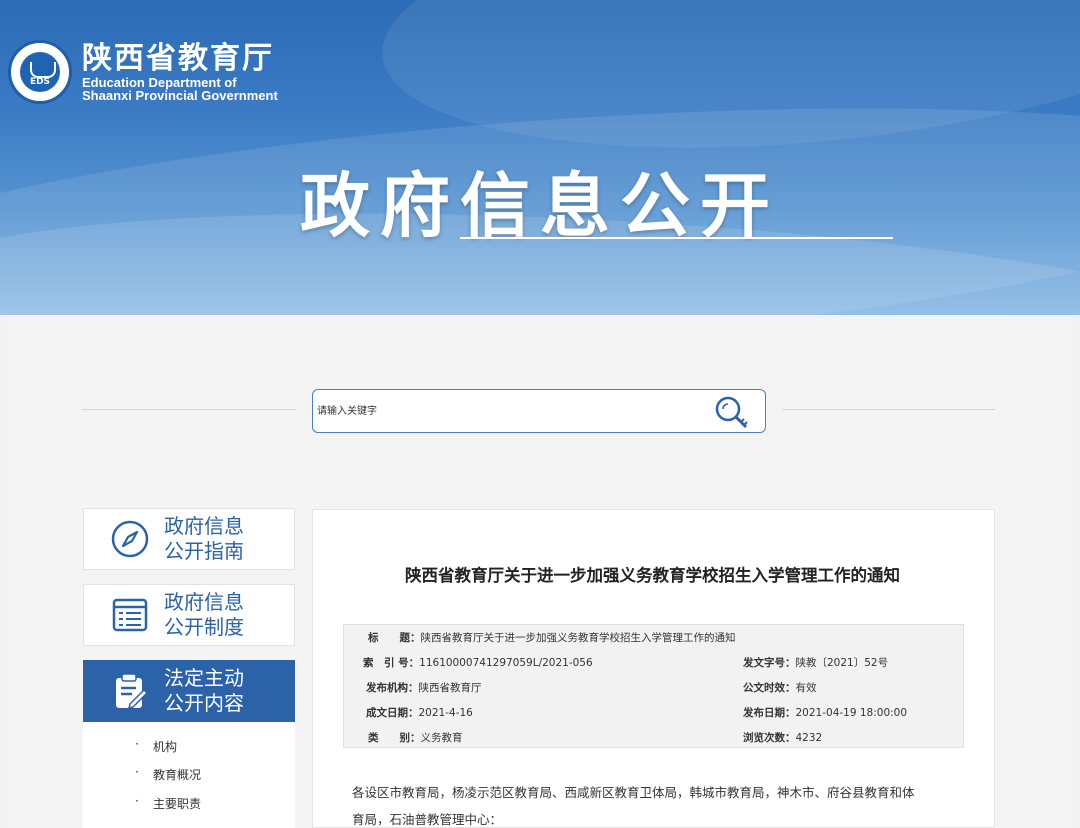 The image size is (1080, 828). I want to click on search-box, so click(539, 411).